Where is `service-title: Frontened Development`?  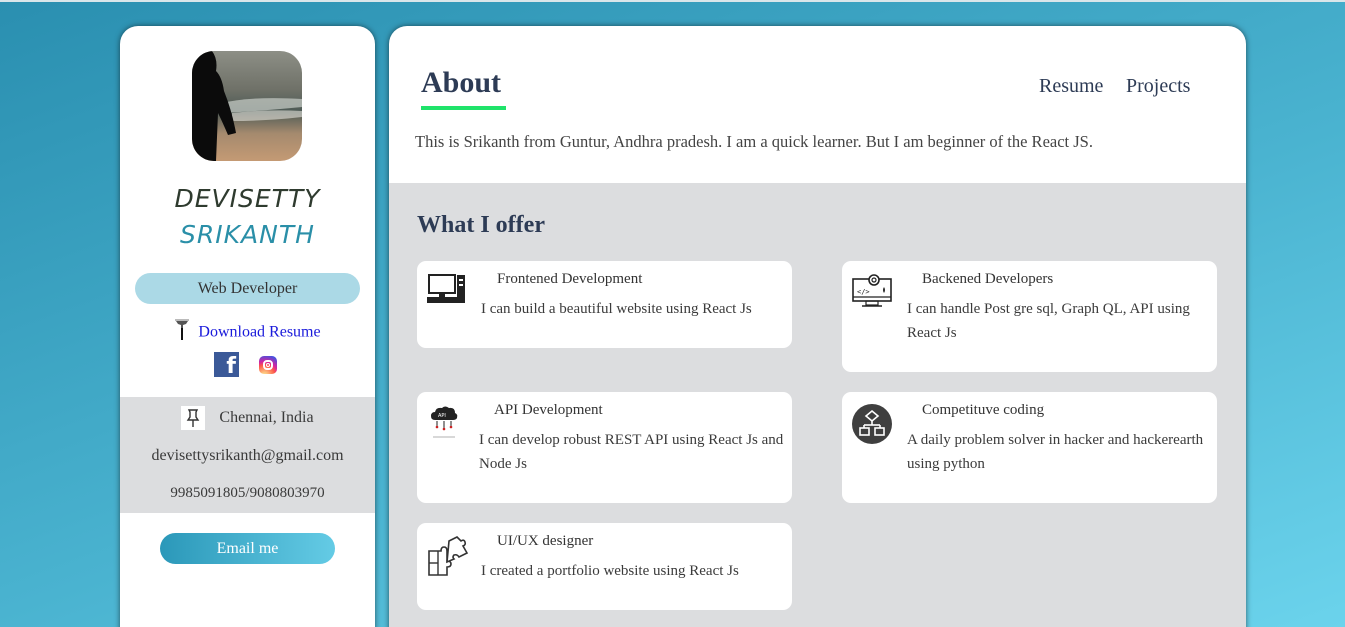
service-title: Frontened Development is located at coordinates (570, 279).